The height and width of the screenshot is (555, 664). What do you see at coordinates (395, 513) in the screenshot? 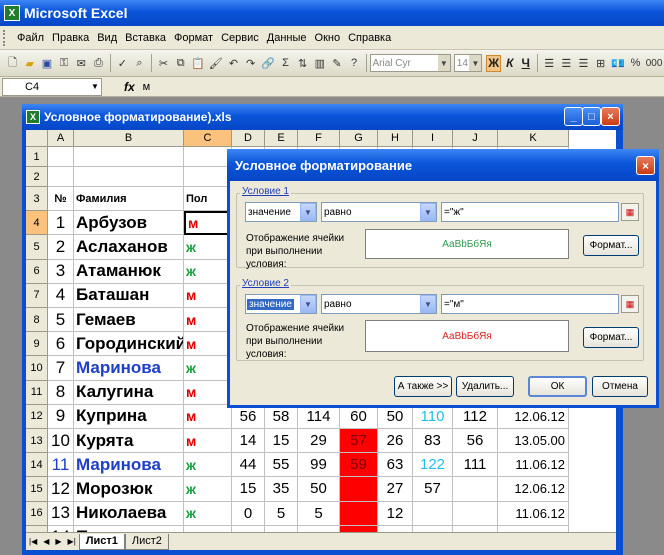
I see `cell-h: 12` at bounding box center [395, 513].